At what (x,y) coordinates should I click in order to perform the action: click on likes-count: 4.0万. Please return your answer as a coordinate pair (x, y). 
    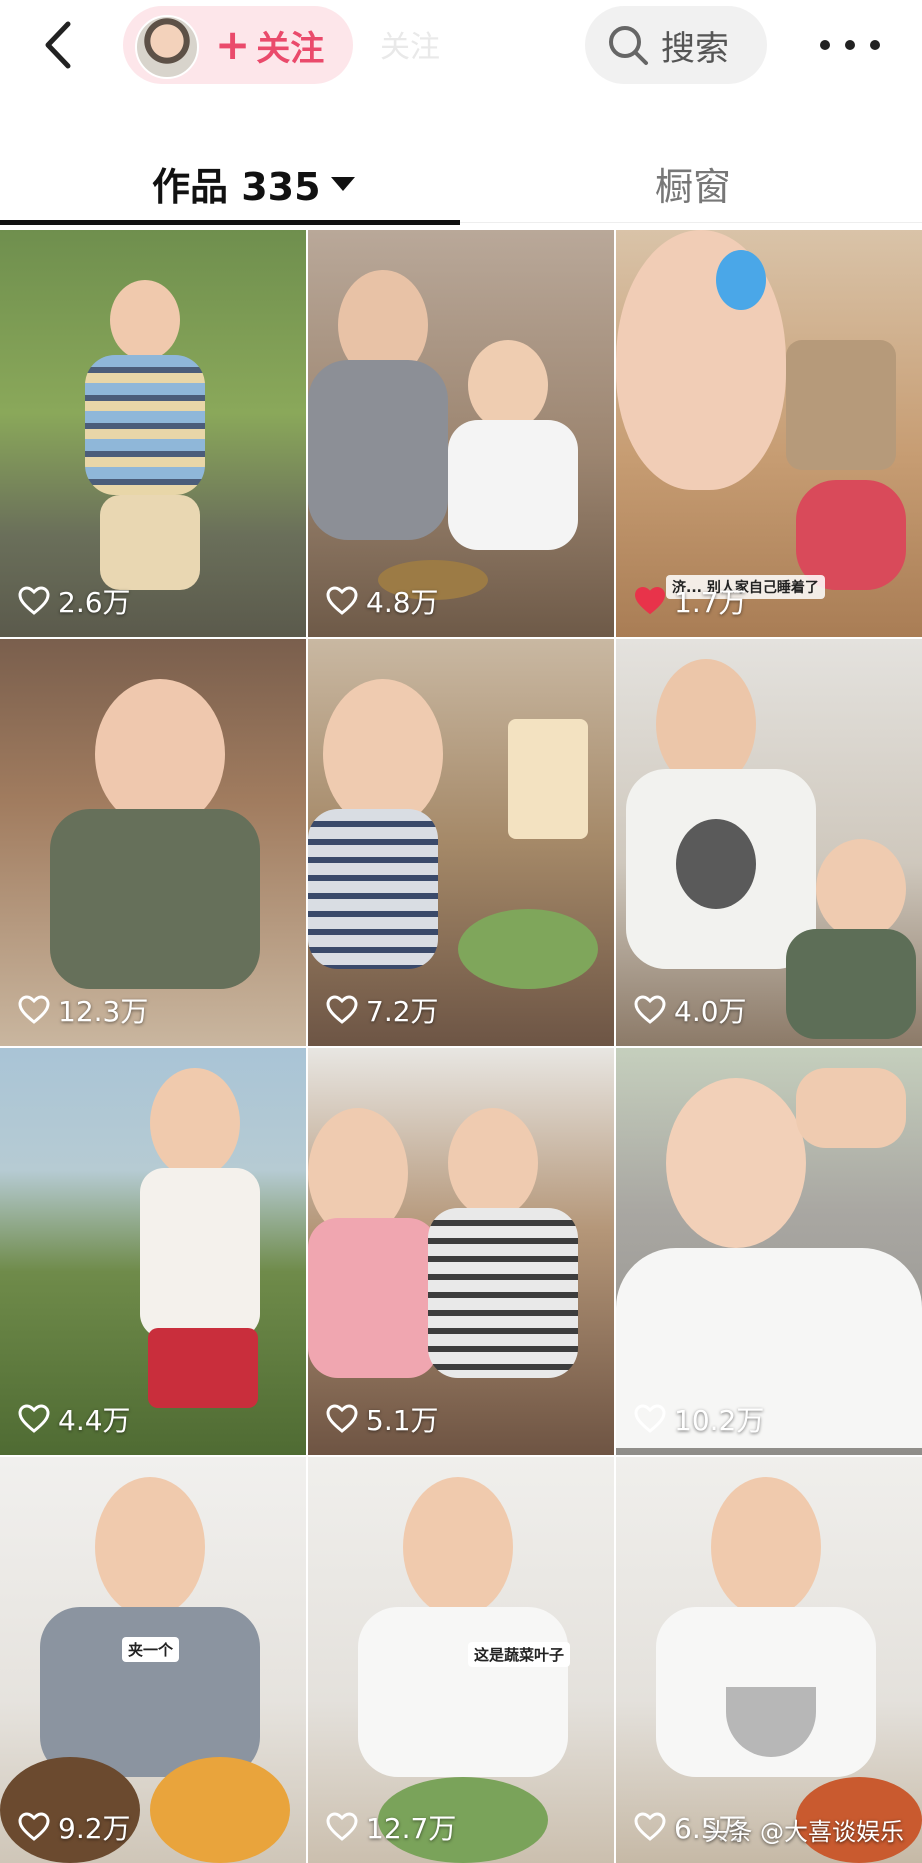
    Looking at the image, I should click on (710, 1011).